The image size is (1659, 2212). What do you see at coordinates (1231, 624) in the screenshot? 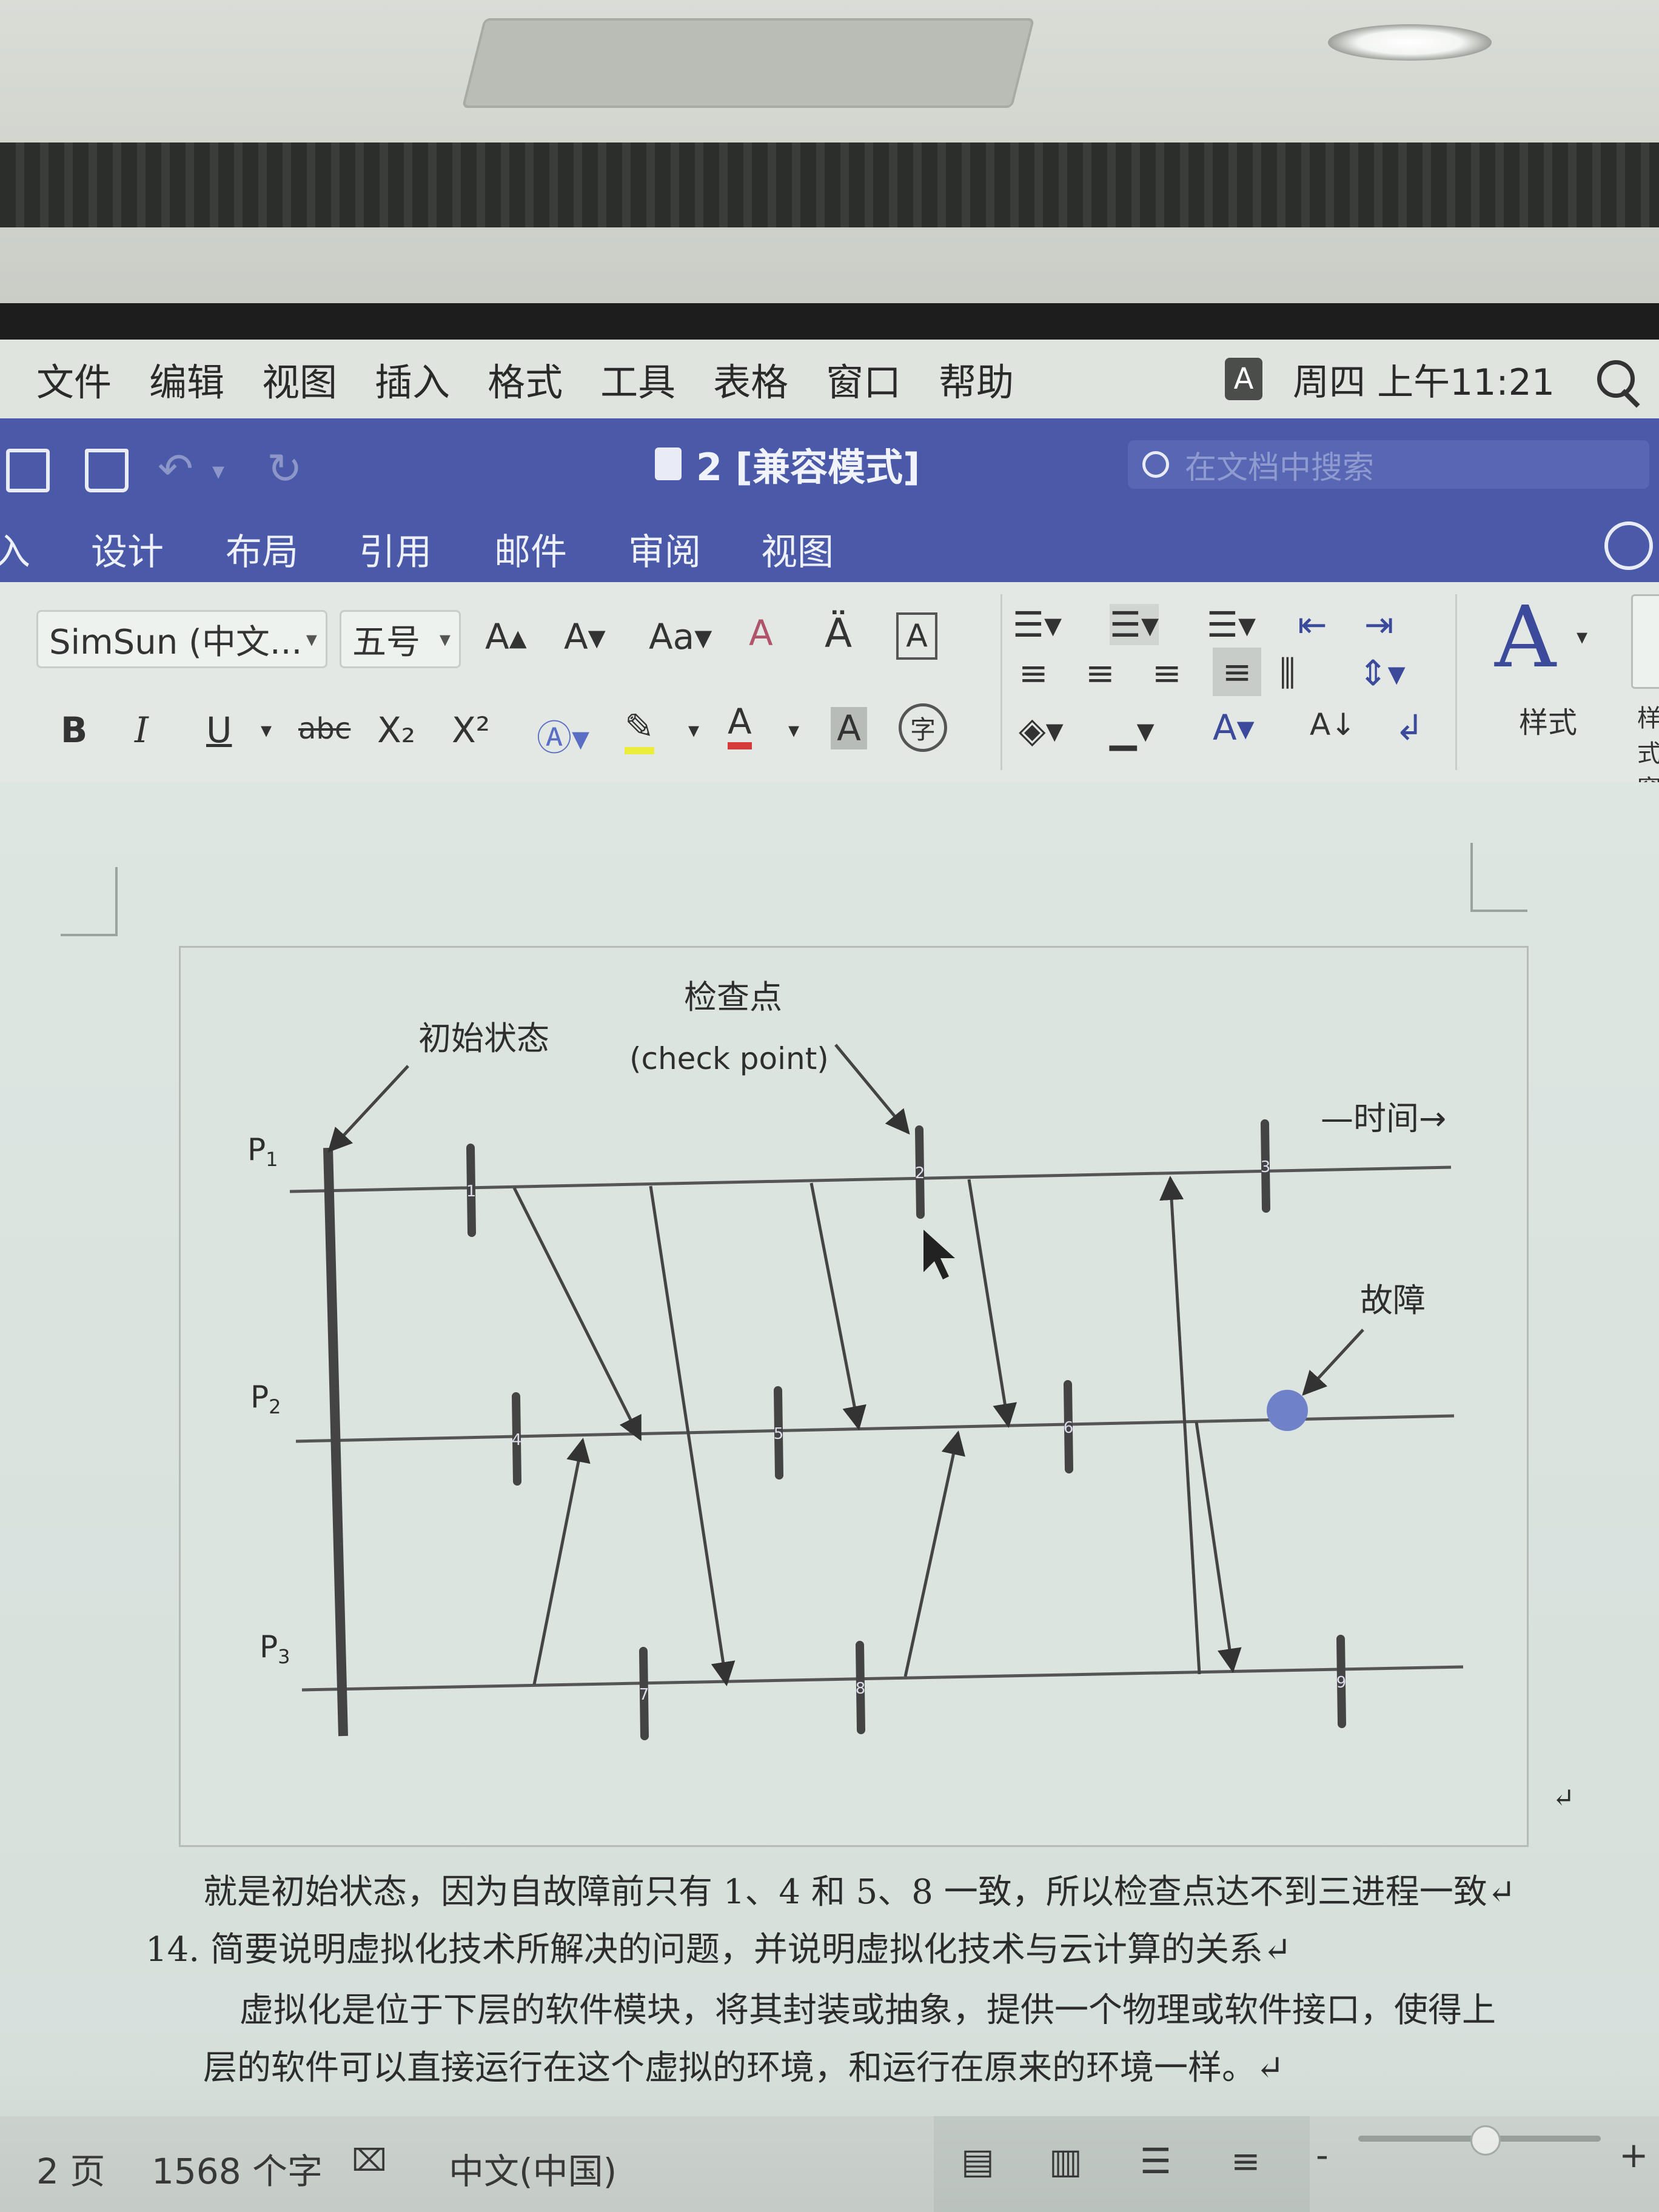
I see `multilevel-list-icon: ☰▾` at bounding box center [1231, 624].